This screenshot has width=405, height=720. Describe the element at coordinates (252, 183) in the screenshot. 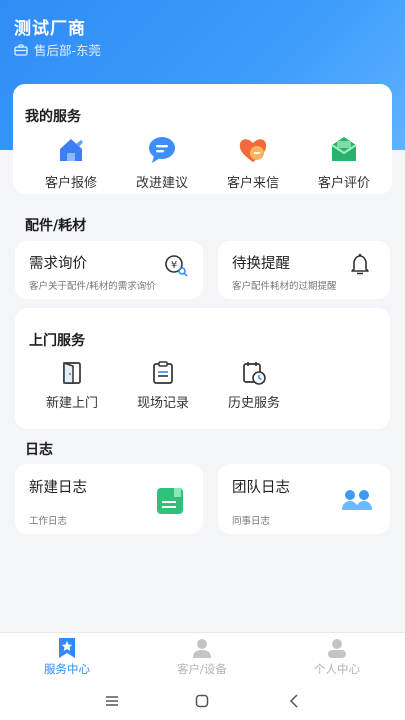

I see `service-label: 客户来信` at that location.